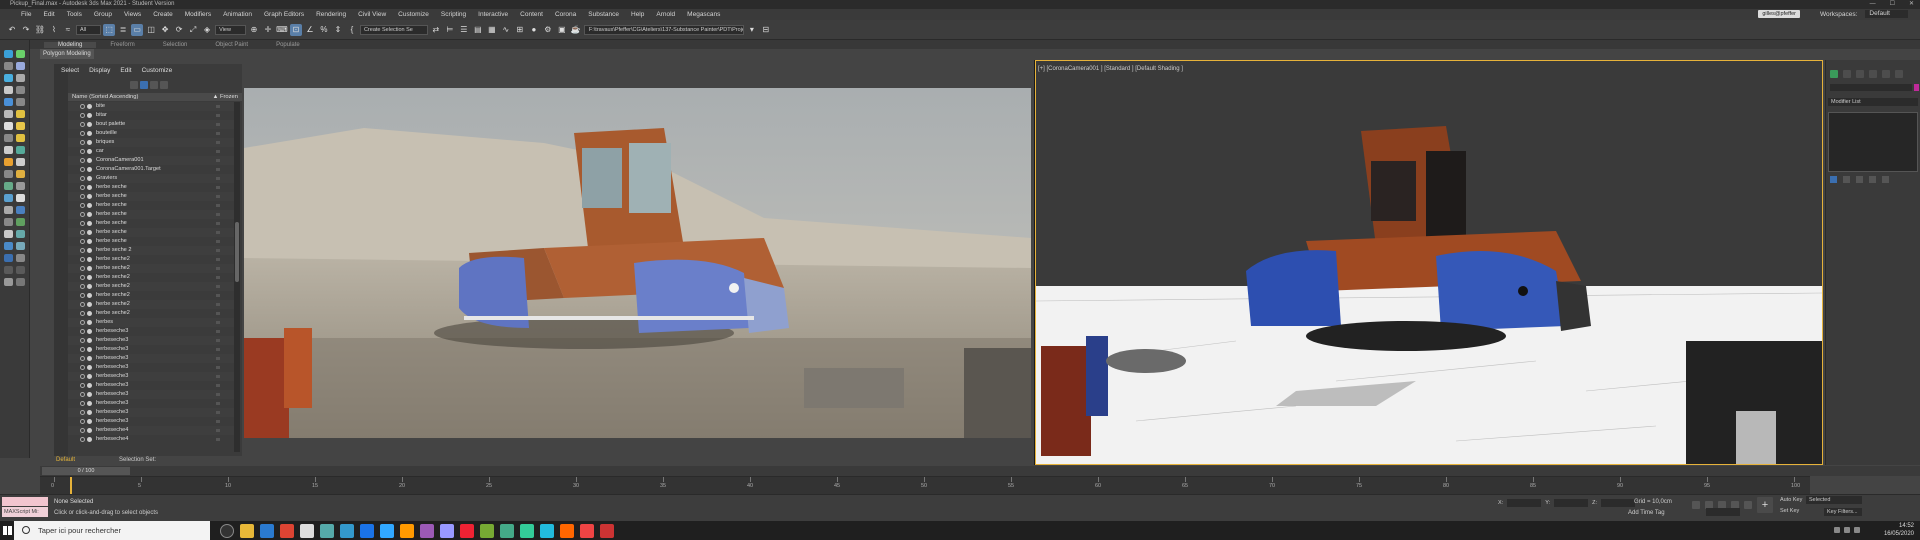  Describe the element at coordinates (8, 282) in the screenshot. I see `particles-icon` at that location.